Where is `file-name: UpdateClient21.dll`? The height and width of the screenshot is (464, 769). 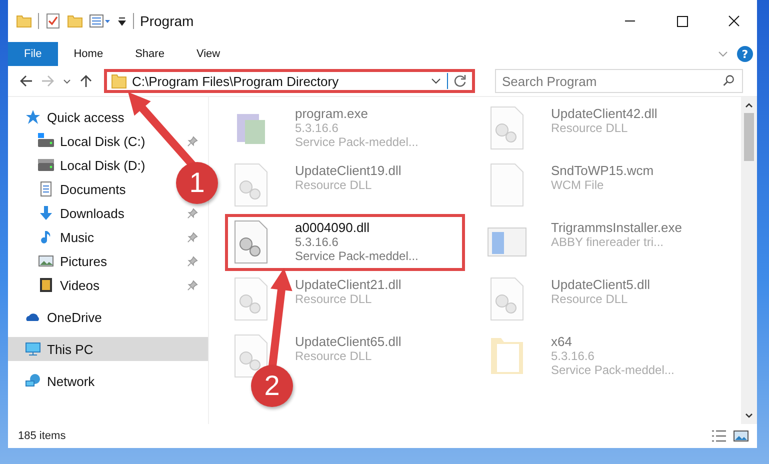
file-name: UpdateClient21.dll is located at coordinates (348, 284).